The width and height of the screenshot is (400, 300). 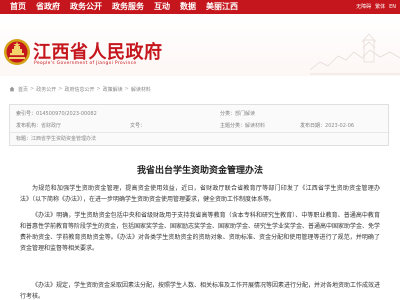 What do you see at coordinates (18, 7) in the screenshot?
I see `nav-home: 首页` at bounding box center [18, 7].